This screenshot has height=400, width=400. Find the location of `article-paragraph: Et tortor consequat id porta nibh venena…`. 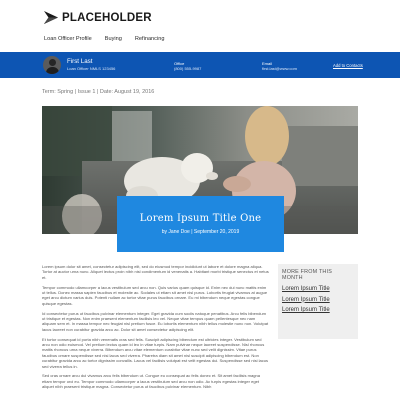

article-paragraph: Et tortor consequat id porta nibh venena… is located at coordinates (155, 352).